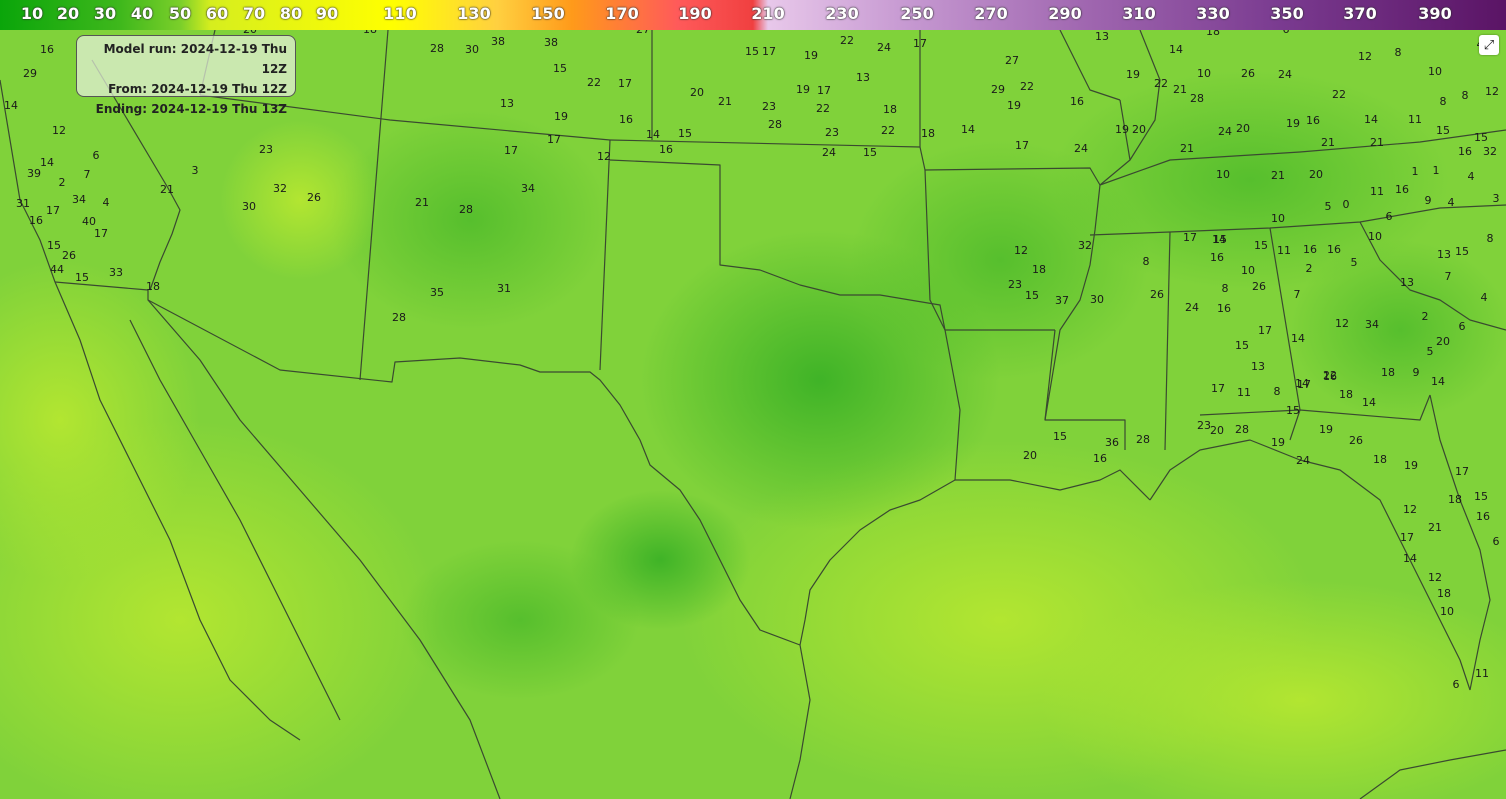  I want to click on station-value-label: 4, so click(106, 202).